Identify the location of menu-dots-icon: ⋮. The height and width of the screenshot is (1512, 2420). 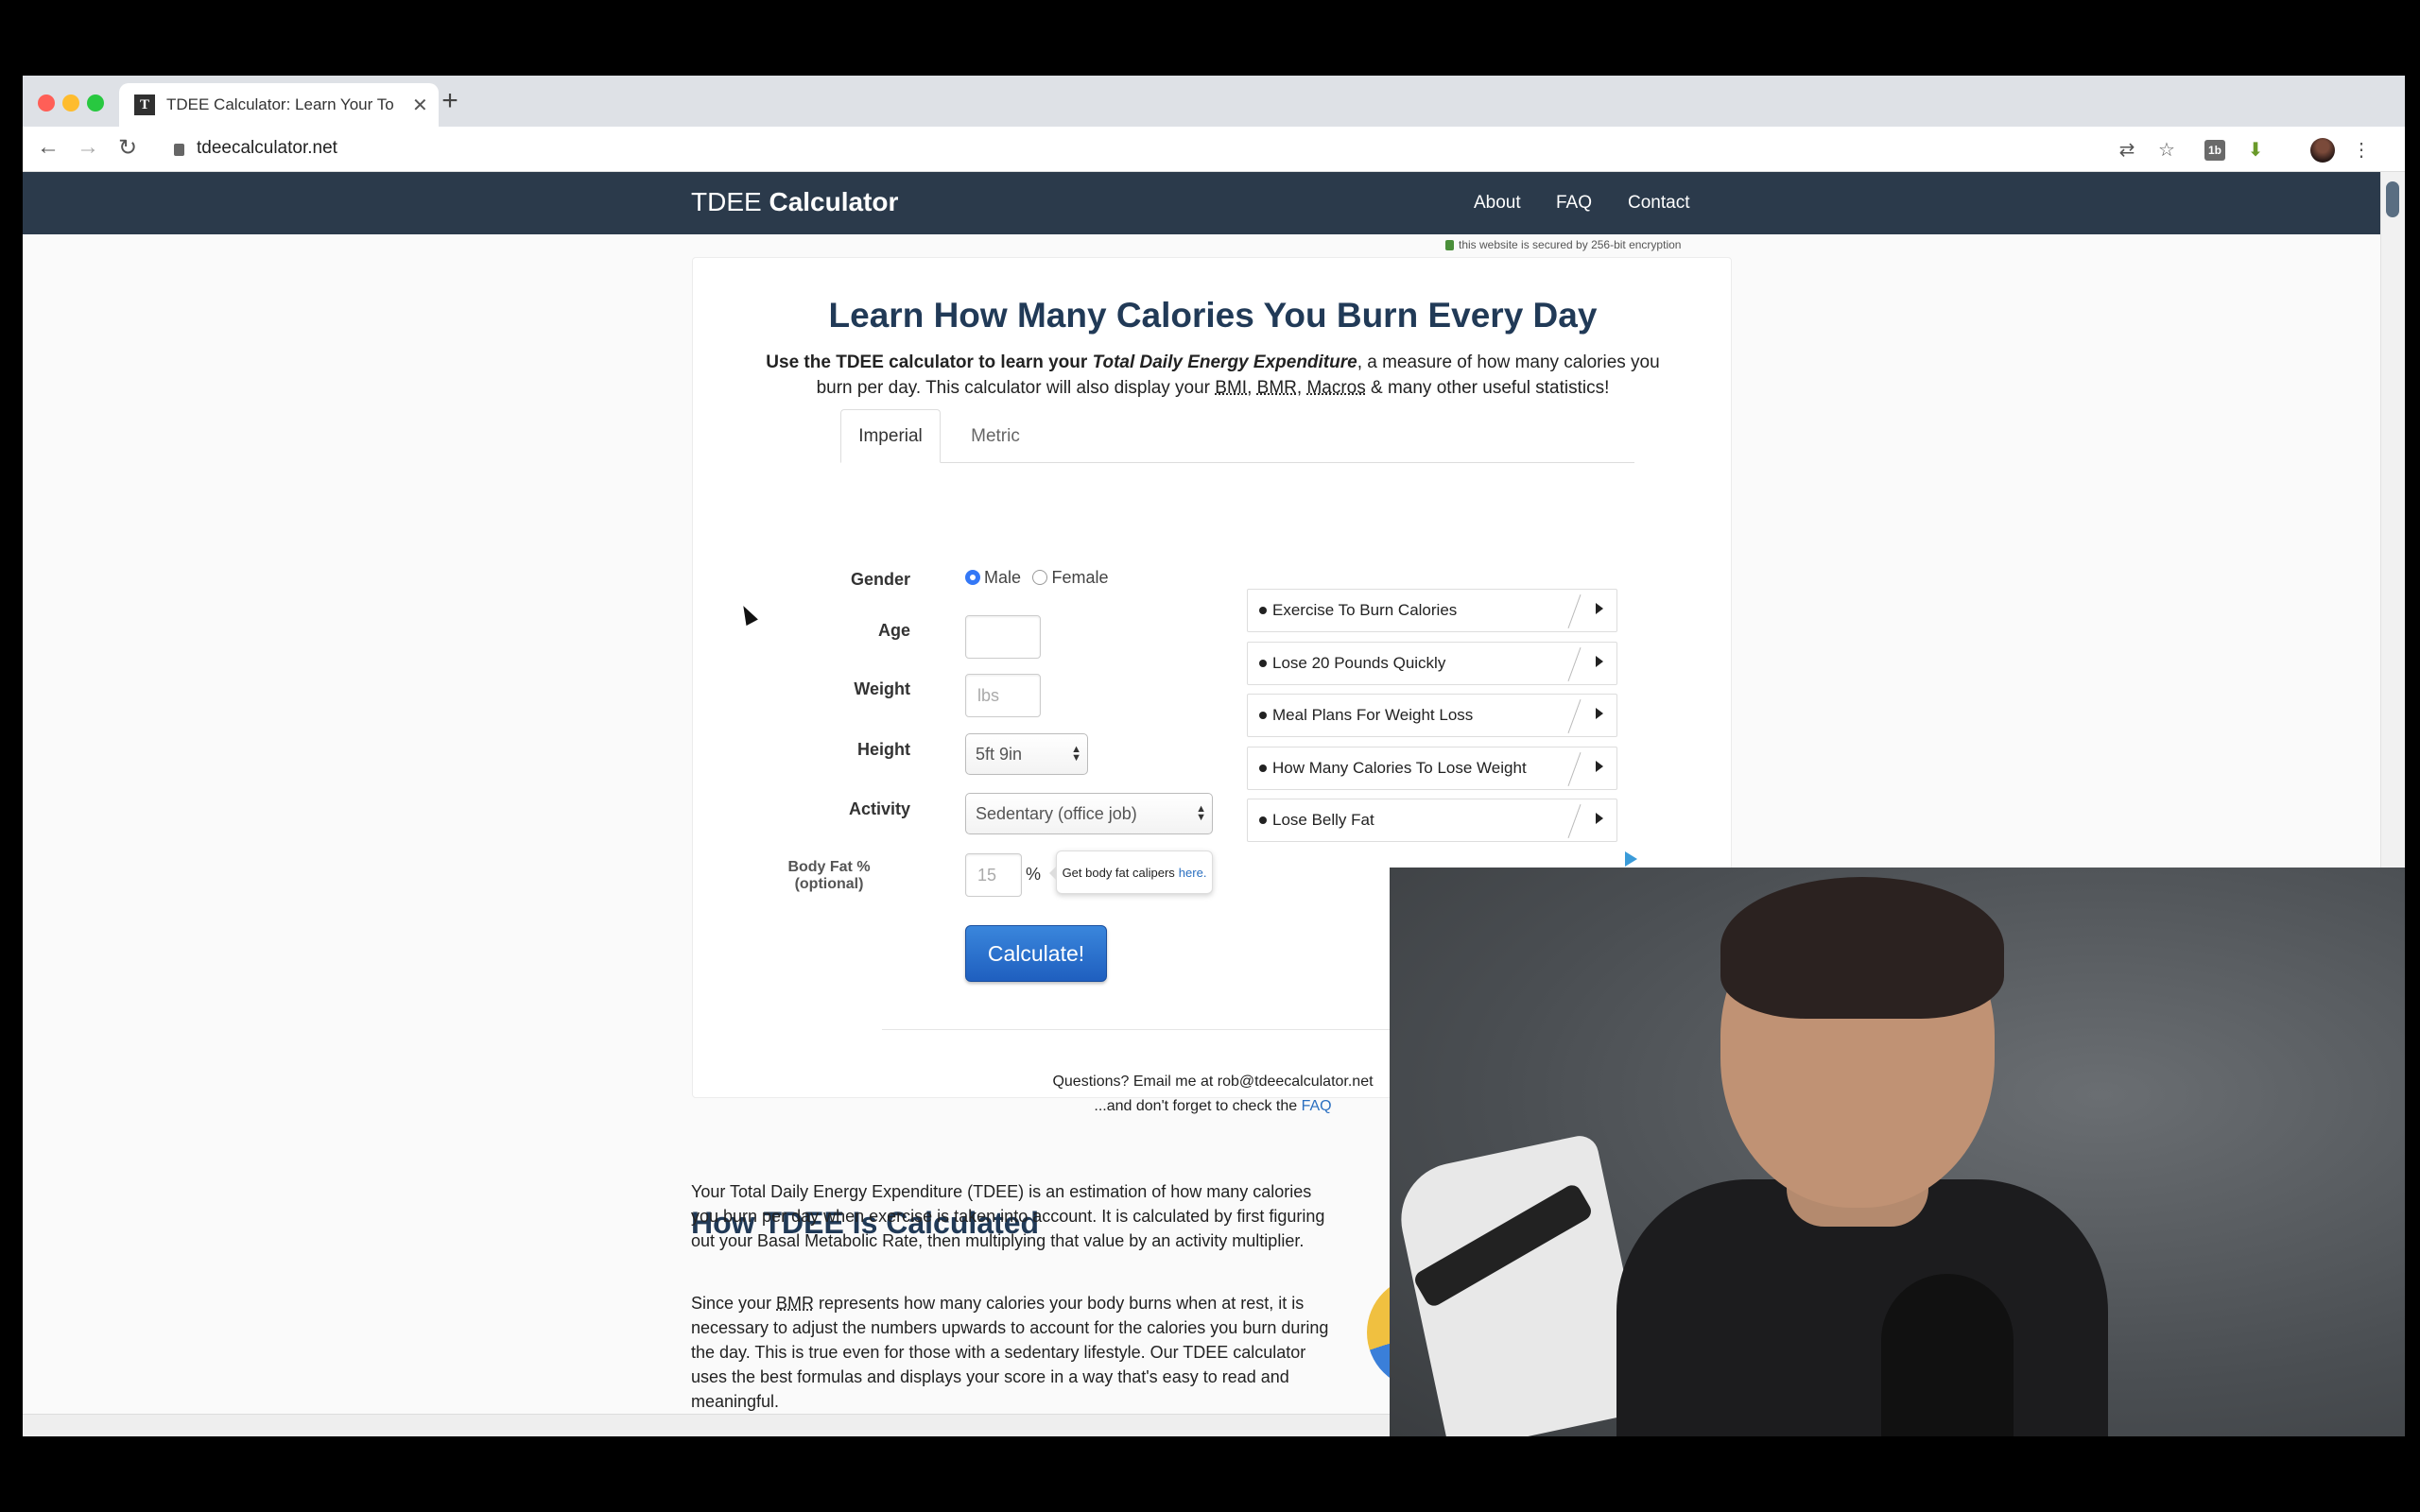
(2361, 149).